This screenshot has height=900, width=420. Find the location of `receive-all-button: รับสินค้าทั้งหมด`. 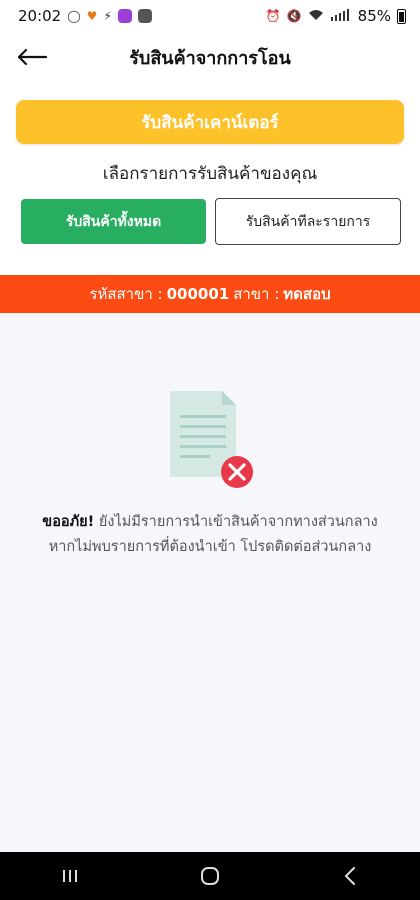

receive-all-button: รับสินค้าทั้งหมด is located at coordinates (113, 221).